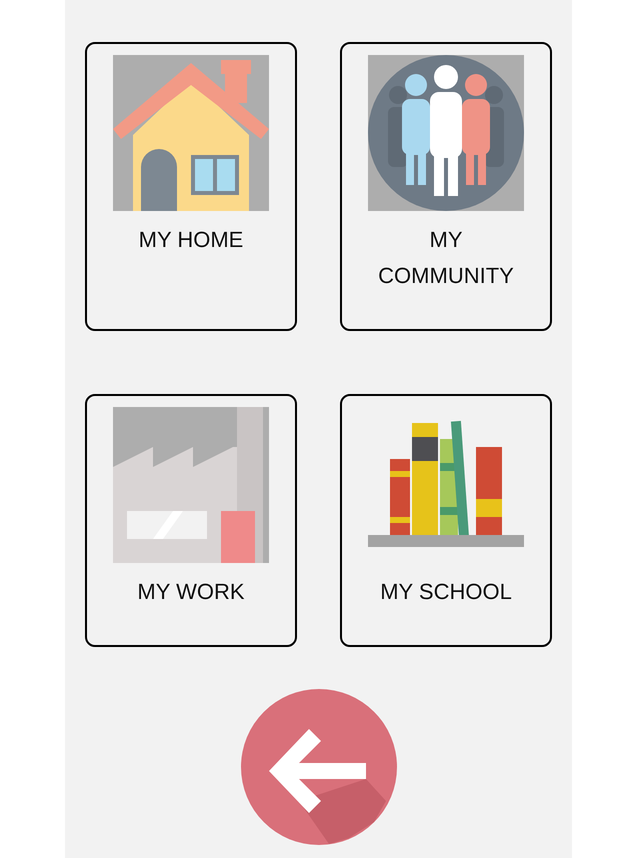 The image size is (643, 858). I want to click on house-icon, so click(191, 133).